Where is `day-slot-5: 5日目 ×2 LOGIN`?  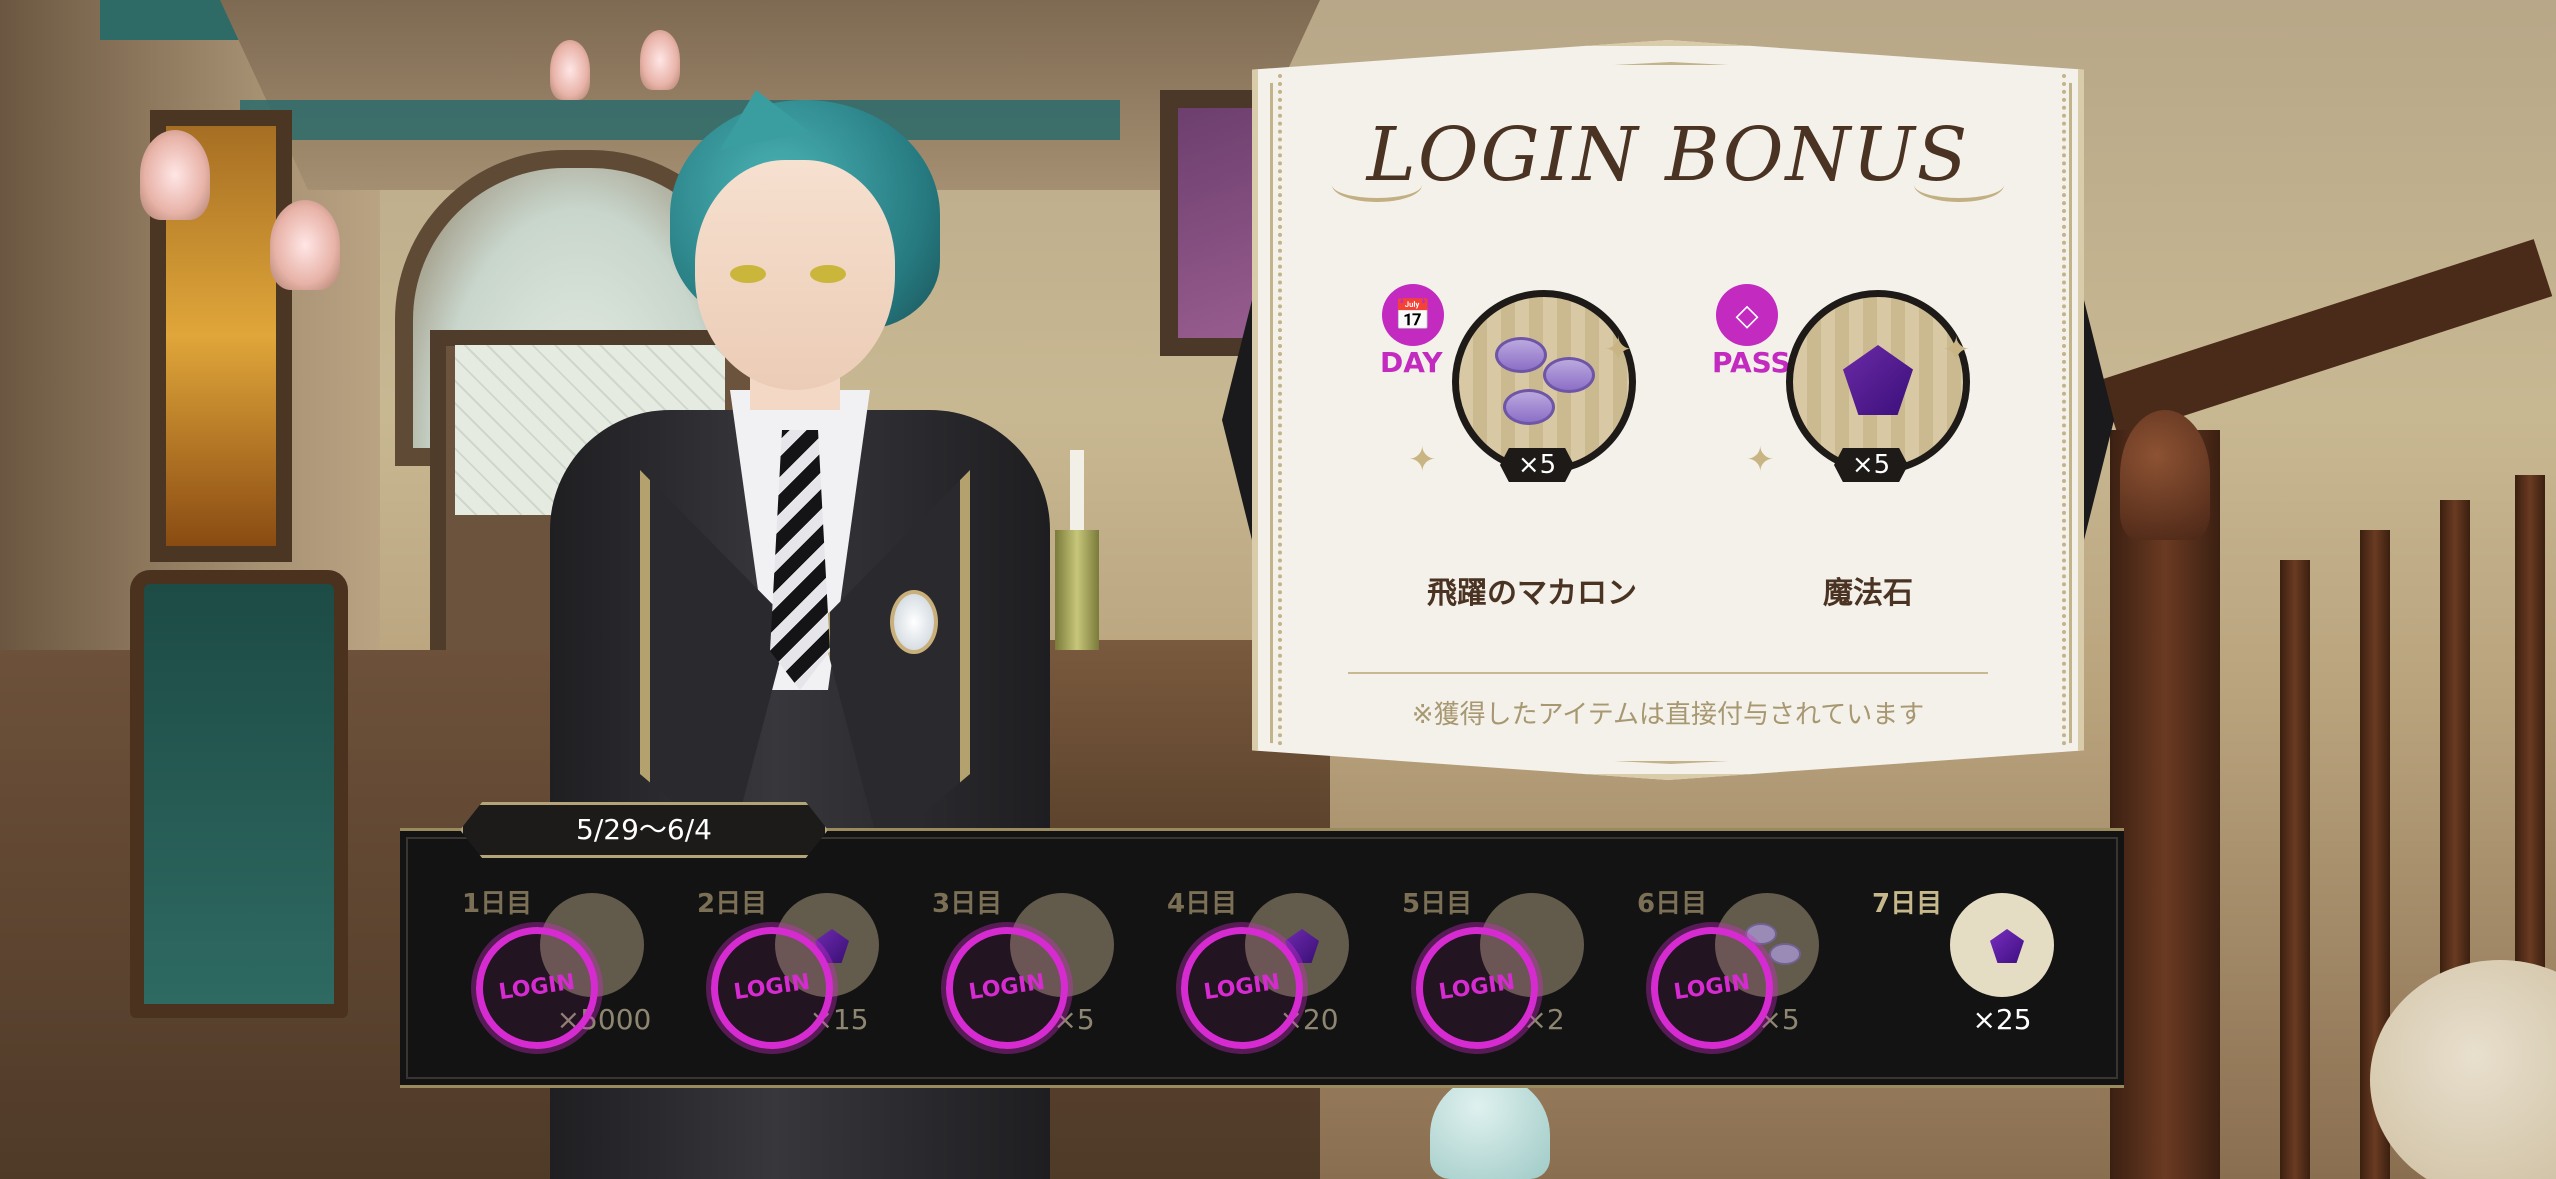 day-slot-5: 5日目 ×2 LOGIN is located at coordinates (1462, 958).